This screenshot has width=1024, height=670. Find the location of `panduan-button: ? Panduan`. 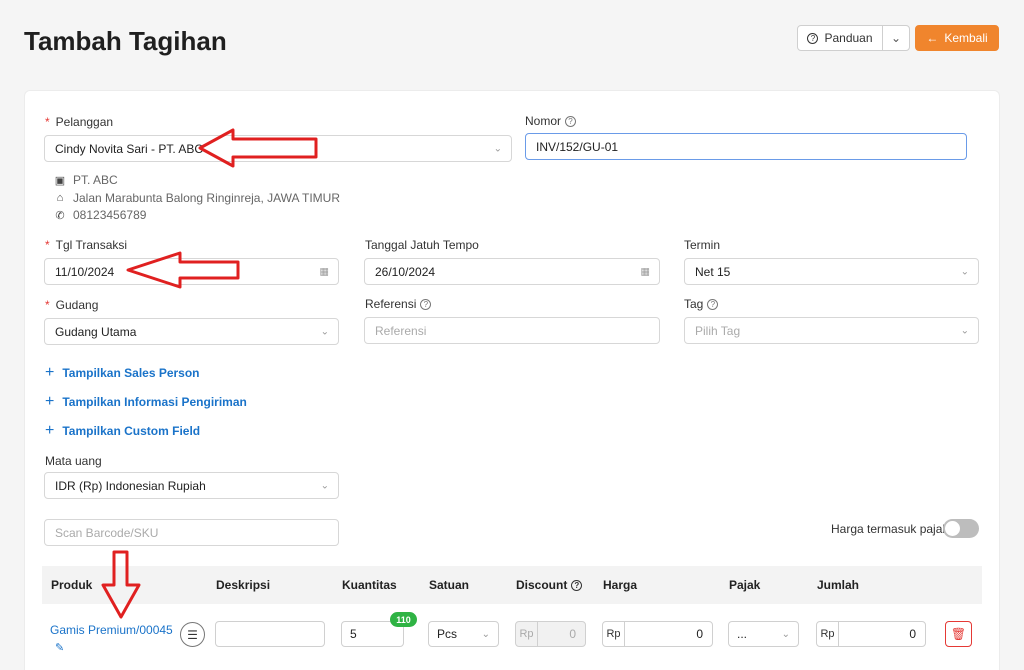

panduan-button: ? Panduan is located at coordinates (840, 38).